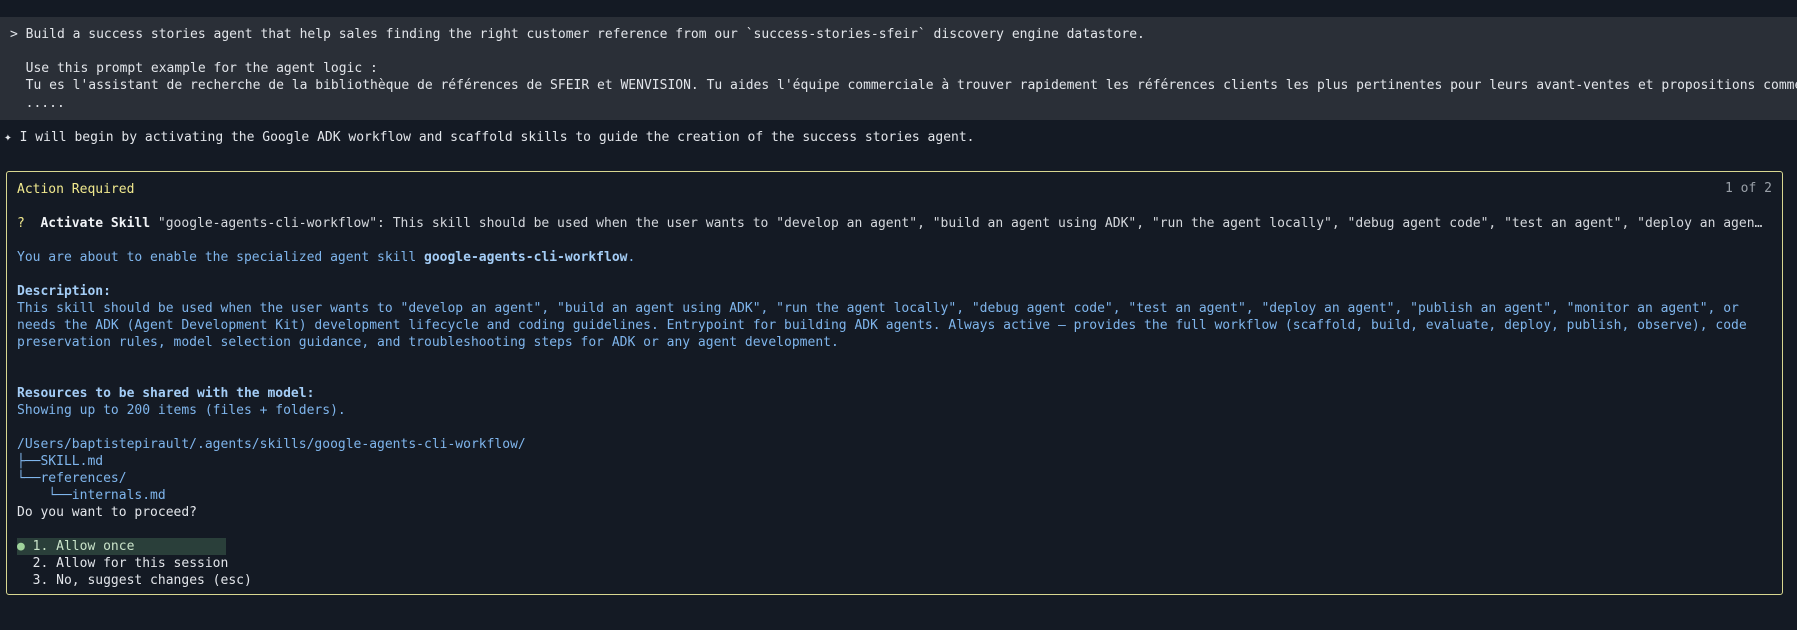 This screenshot has width=1797, height=630. I want to click on question-icon: ?, so click(21, 223).